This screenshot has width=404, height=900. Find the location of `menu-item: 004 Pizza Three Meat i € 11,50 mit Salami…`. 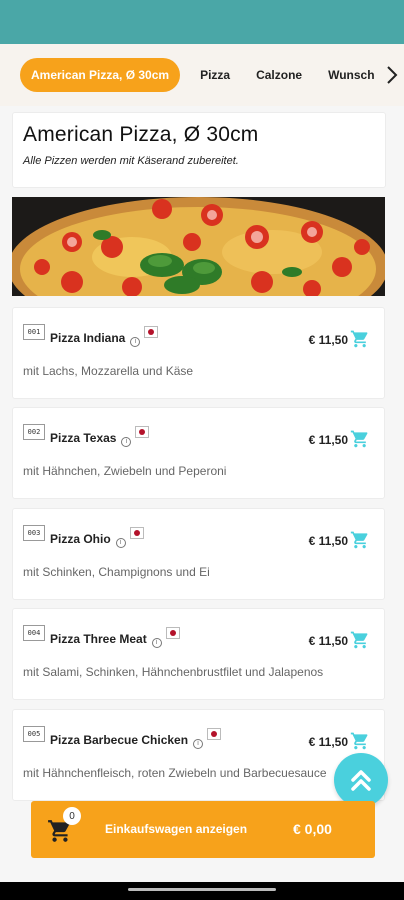

menu-item: 004 Pizza Three Meat i € 11,50 mit Salami… is located at coordinates (198, 654).